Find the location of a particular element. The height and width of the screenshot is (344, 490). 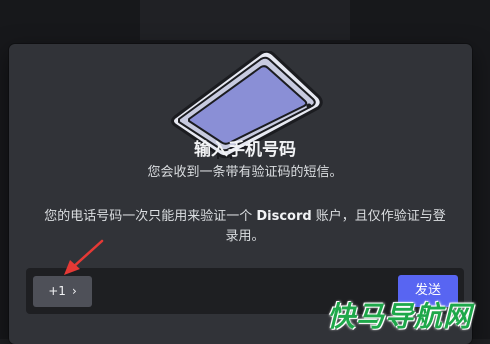

red-arrow-icon is located at coordinates (83, 258).